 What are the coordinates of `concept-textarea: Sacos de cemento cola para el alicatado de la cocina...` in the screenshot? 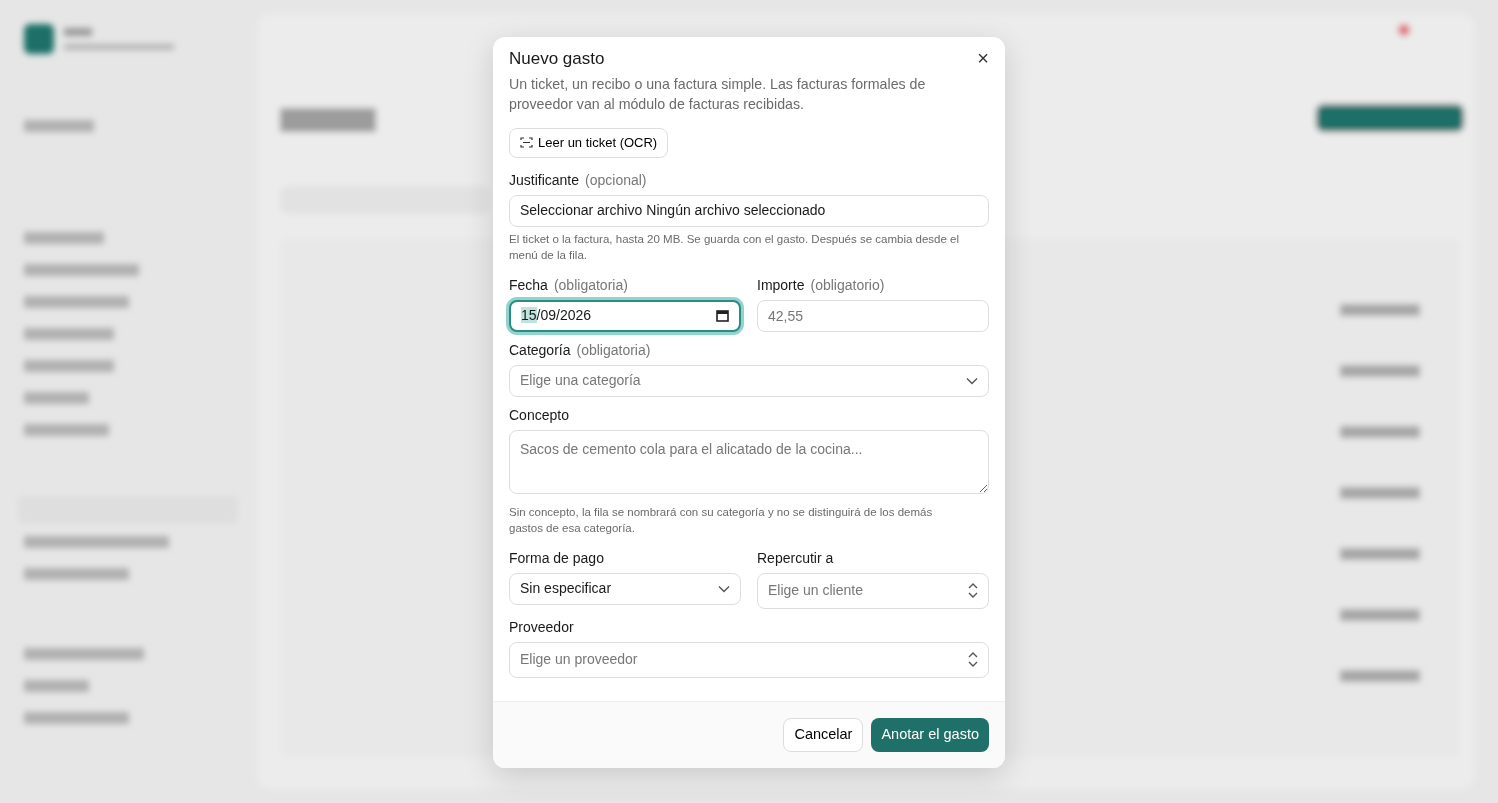 It's located at (749, 461).